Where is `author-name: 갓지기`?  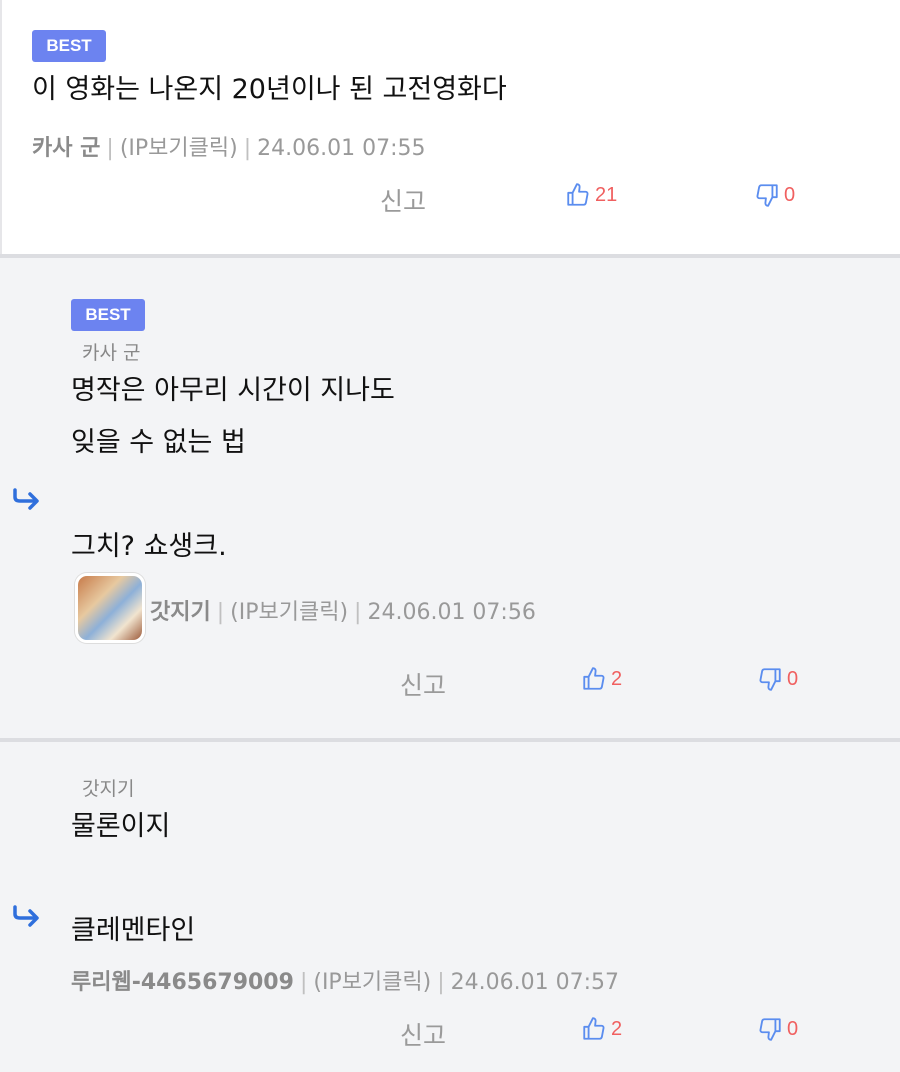
author-name: 갓지기 is located at coordinates (180, 612).